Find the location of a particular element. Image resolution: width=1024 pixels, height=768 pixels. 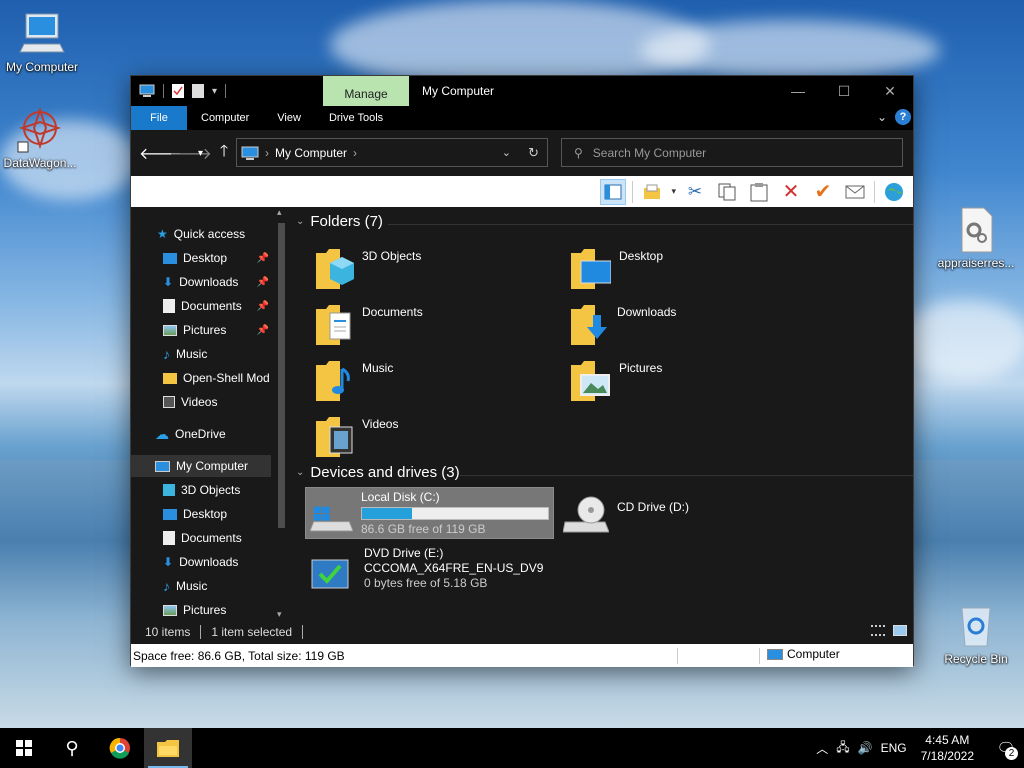

folders-group-header: ⌄ Folders (7) is located at coordinates (339, 221).